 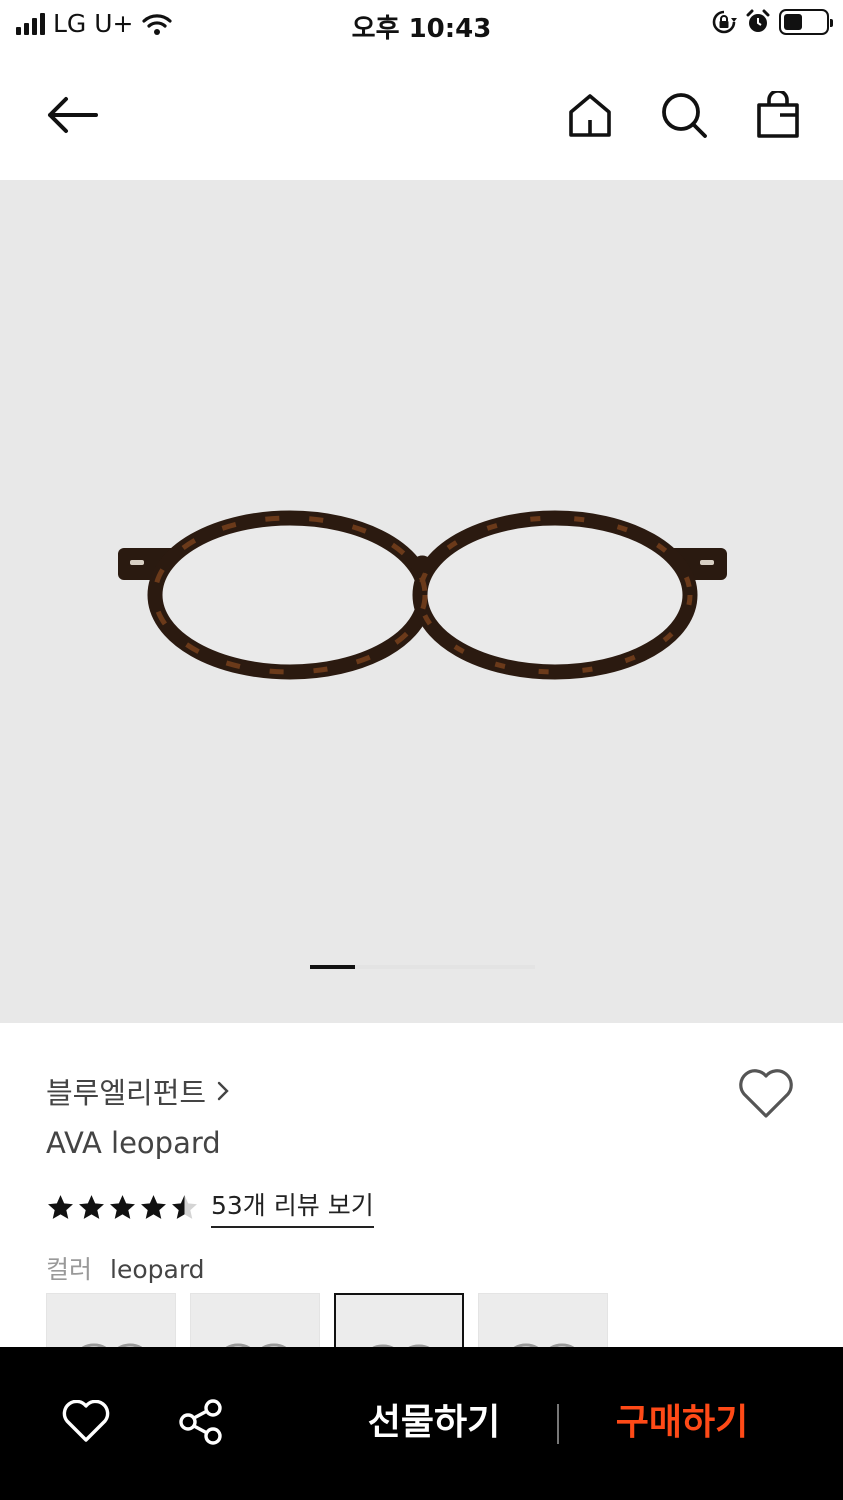 What do you see at coordinates (793, 22) in the screenshot?
I see `battery-fill` at bounding box center [793, 22].